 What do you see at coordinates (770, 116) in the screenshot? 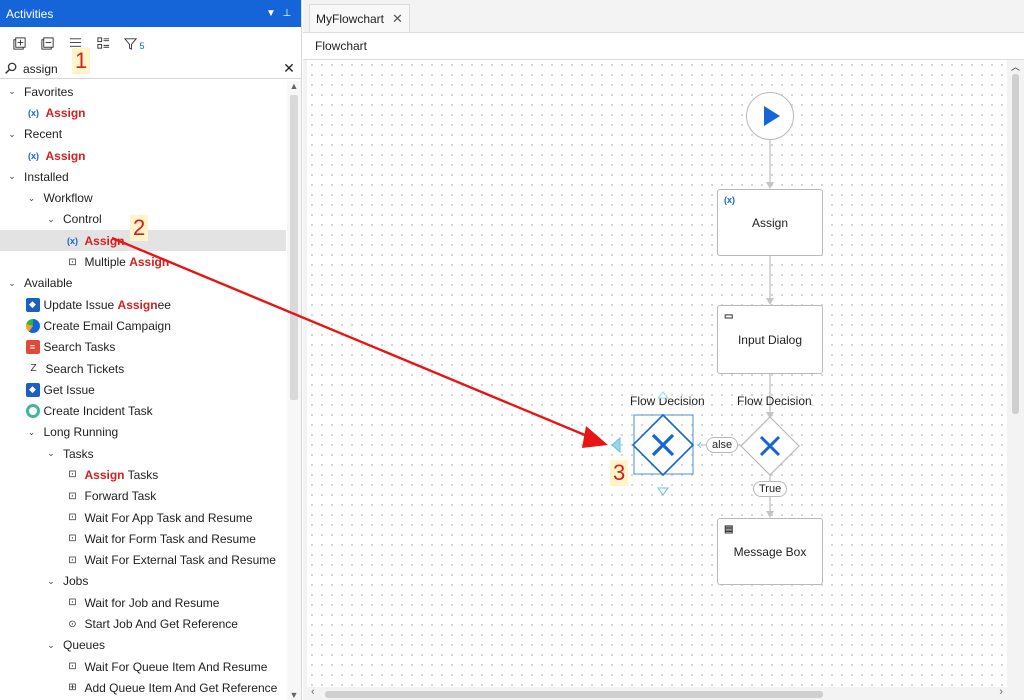
I see `start-node` at bounding box center [770, 116].